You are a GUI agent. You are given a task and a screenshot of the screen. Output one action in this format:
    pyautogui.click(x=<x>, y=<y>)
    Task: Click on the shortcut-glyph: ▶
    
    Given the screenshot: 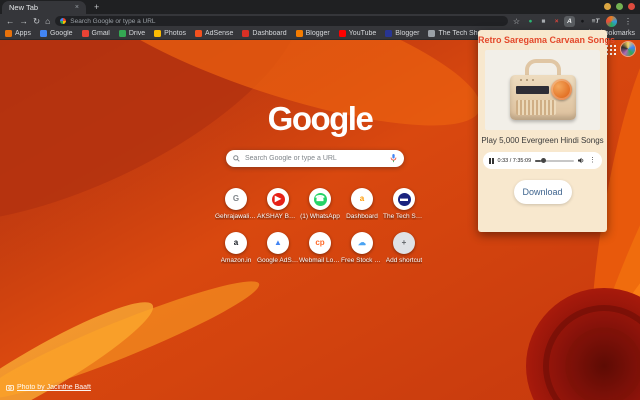 What is the action you would take?
    pyautogui.click(x=278, y=199)
    